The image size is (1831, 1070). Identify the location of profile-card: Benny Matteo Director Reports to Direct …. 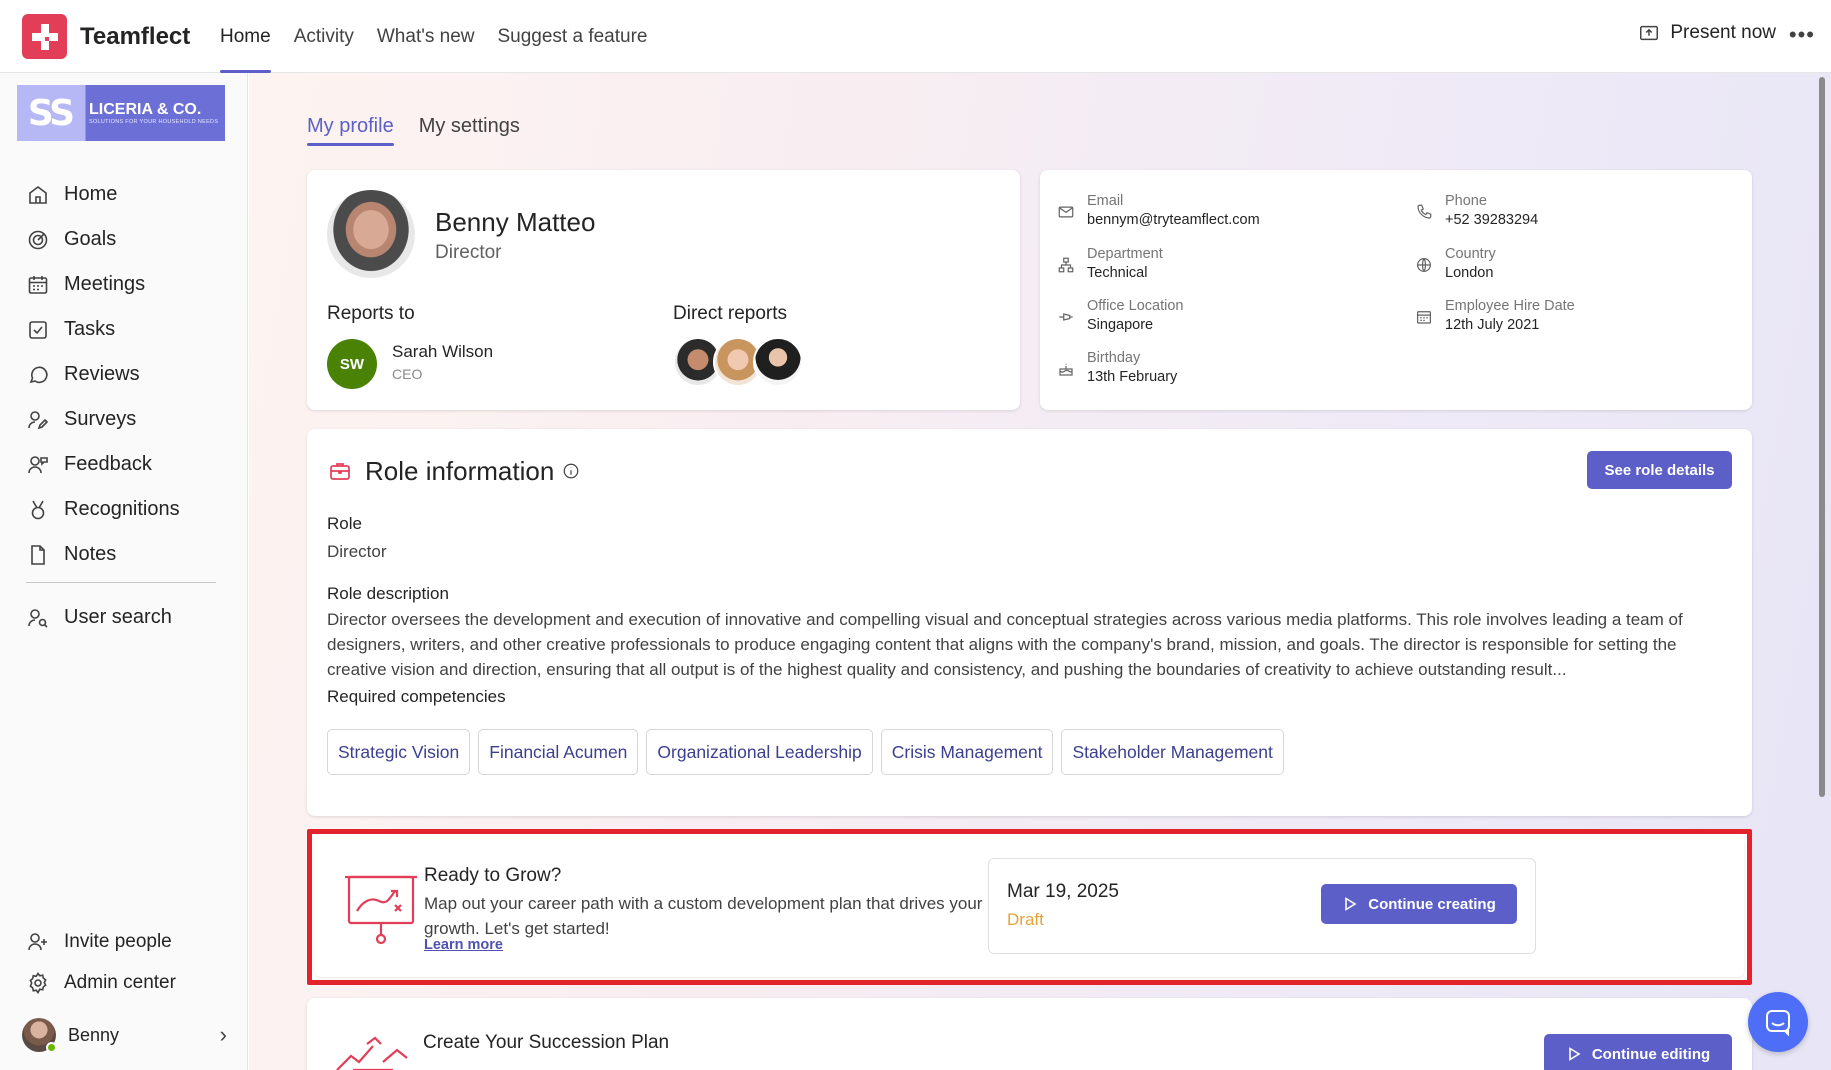
(663, 290).